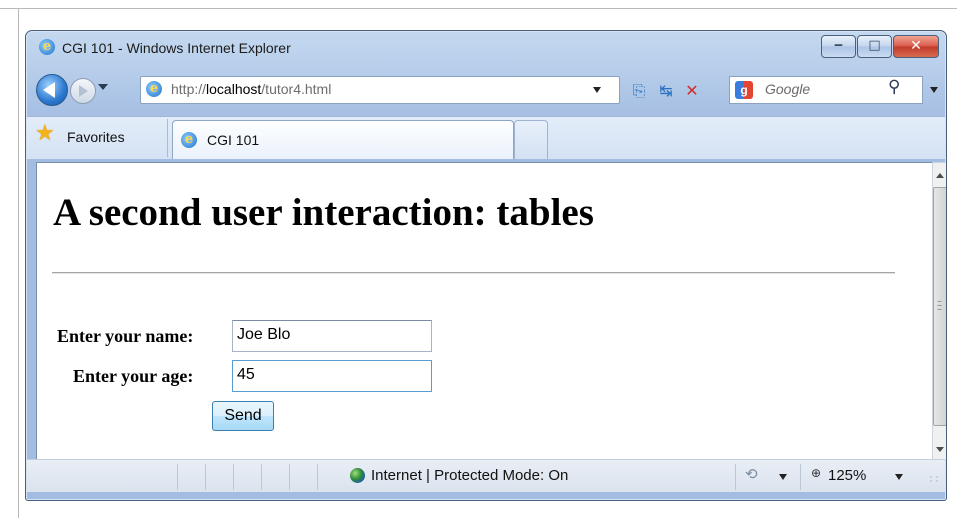 The image size is (957, 518). I want to click on search-box: g Google ⚲, so click(826, 90).